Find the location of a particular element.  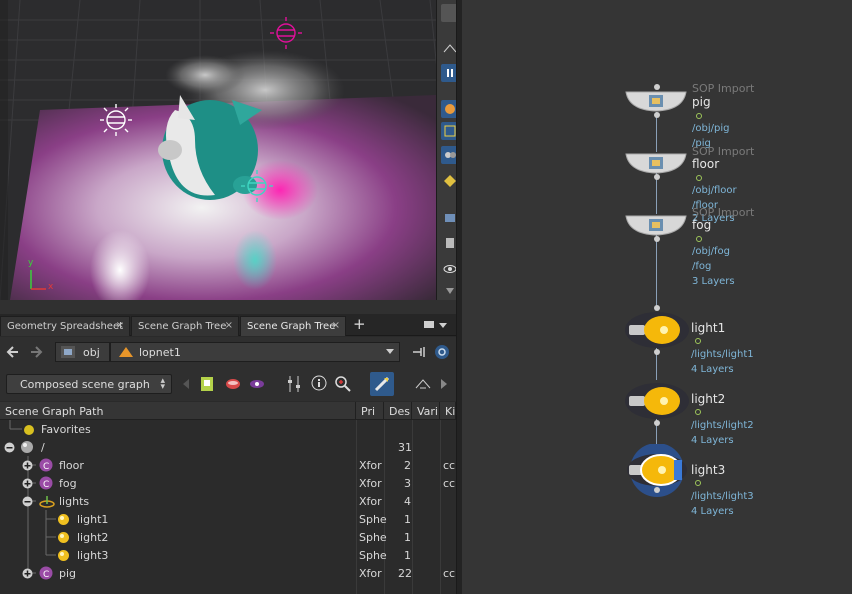

material-filter-icon is located at coordinates (233, 384).